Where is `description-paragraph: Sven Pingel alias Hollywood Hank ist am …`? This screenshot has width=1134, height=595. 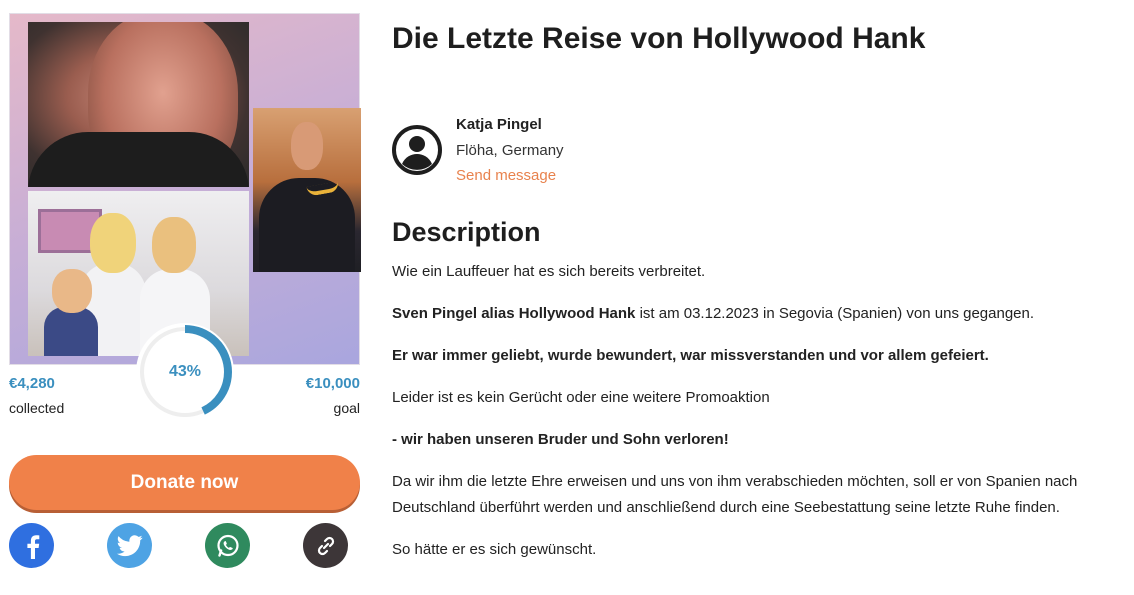 description-paragraph: Sven Pingel alias Hollywood Hank ist am … is located at coordinates (756, 314).